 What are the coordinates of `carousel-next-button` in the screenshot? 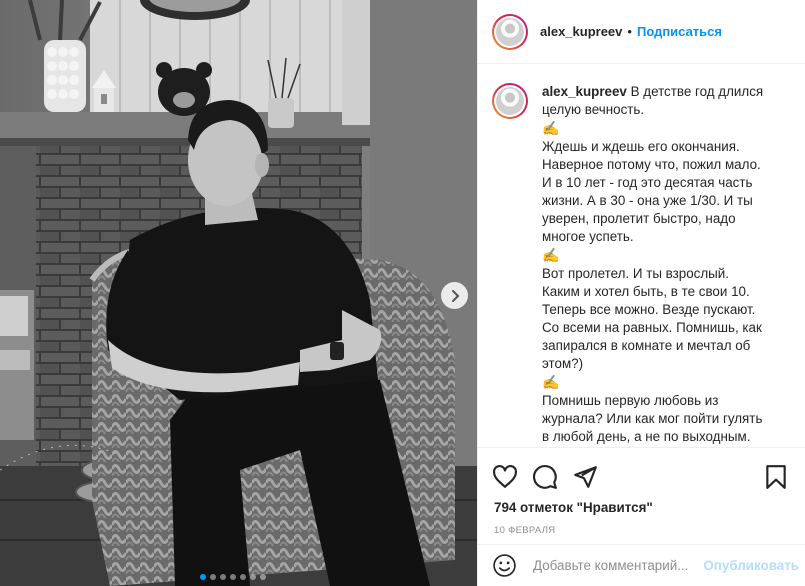 It's located at (454, 295).